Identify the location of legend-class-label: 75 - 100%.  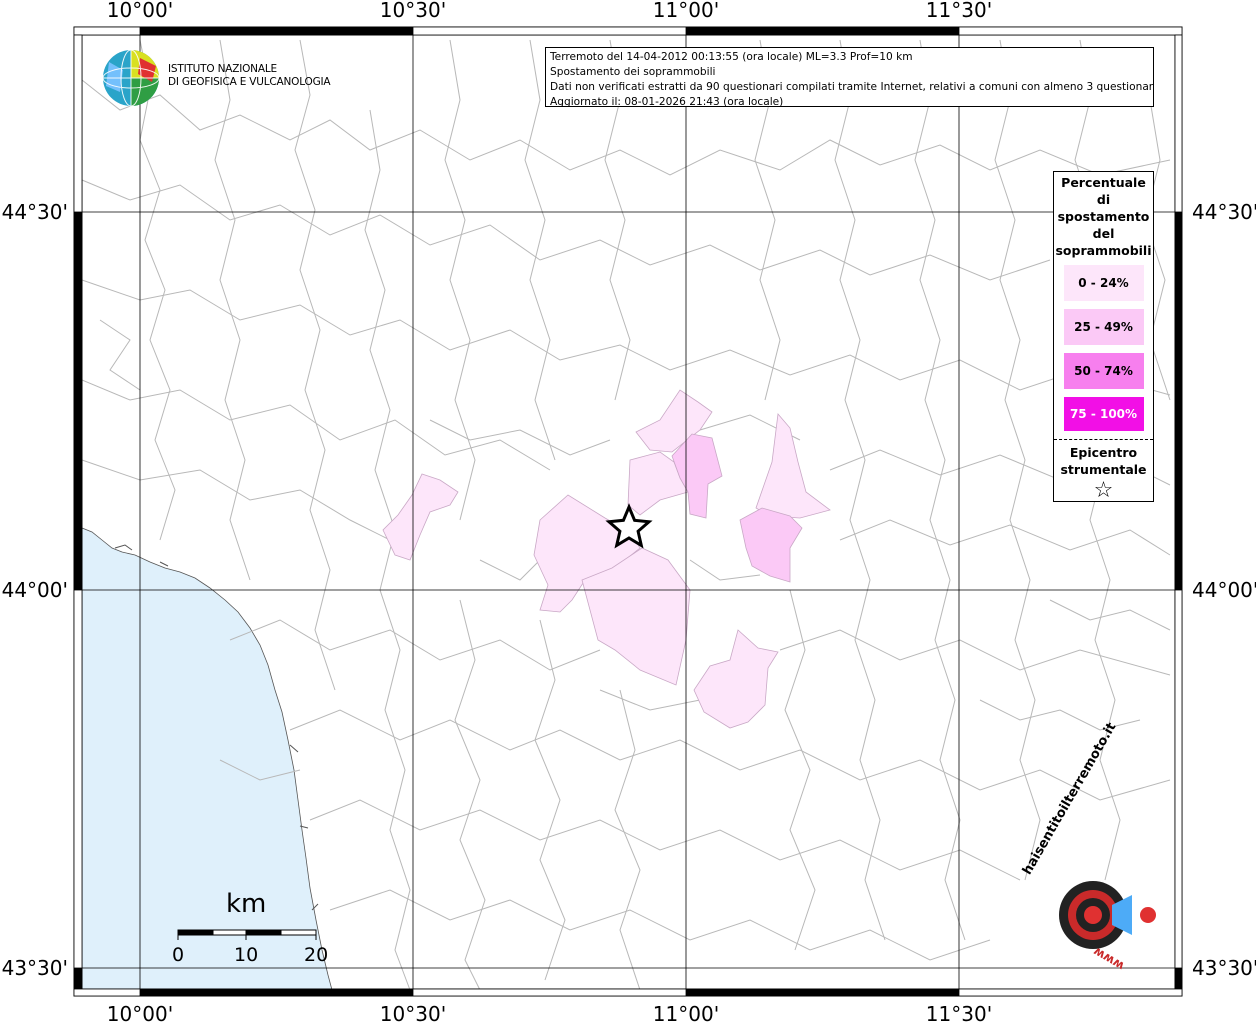
(1103, 414).